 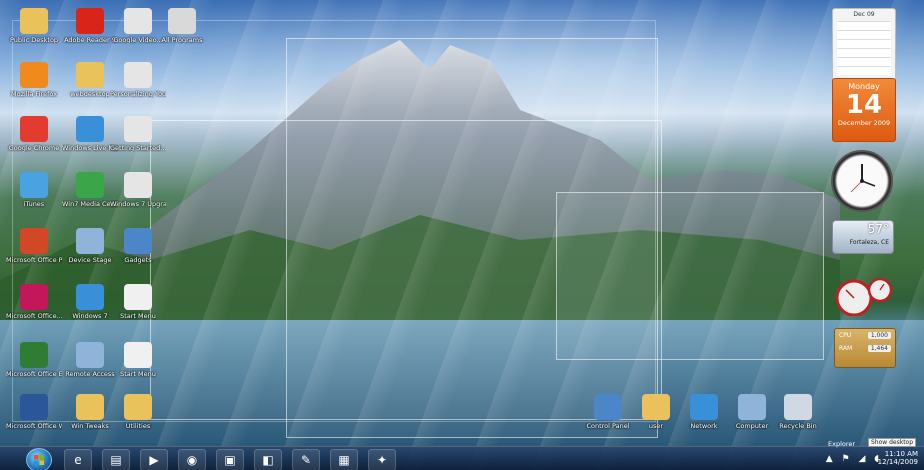 I want to click on desktop-icon-label: Microsoft Office Excel, so click(x=34, y=374).